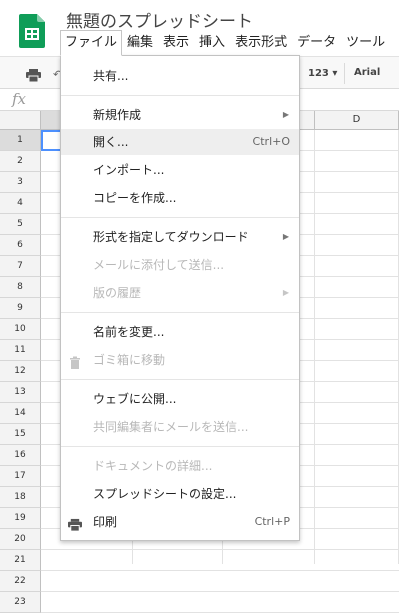 Image resolution: width=399 pixels, height=613 pixels. What do you see at coordinates (117, 115) in the screenshot?
I see `menu-item-label: 新規作成` at bounding box center [117, 115].